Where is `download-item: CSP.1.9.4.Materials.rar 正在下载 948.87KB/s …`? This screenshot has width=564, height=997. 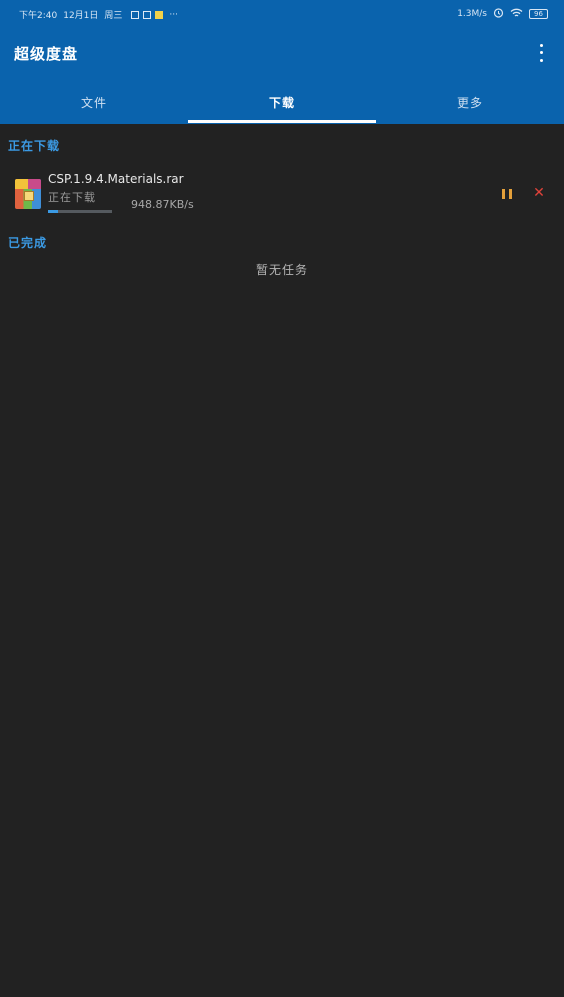
download-item: CSP.1.9.4.Materials.rar 正在下载 948.87KB/s … is located at coordinates (282, 192).